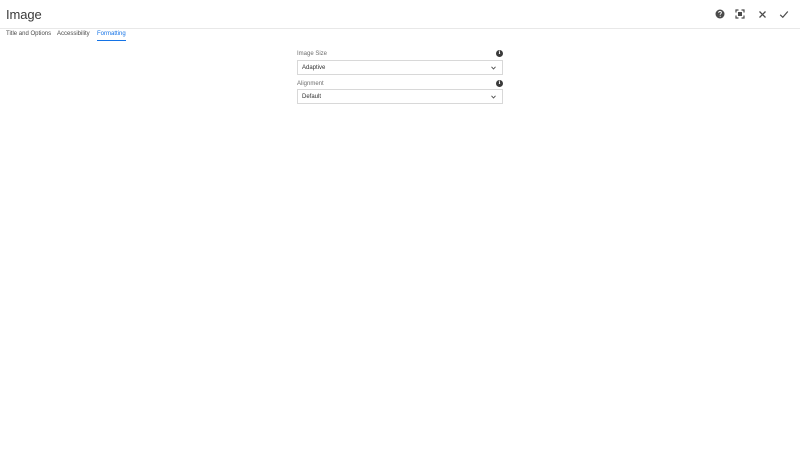 This screenshot has height=450, width=800. I want to click on dialog-header: Image, so click(400, 14).